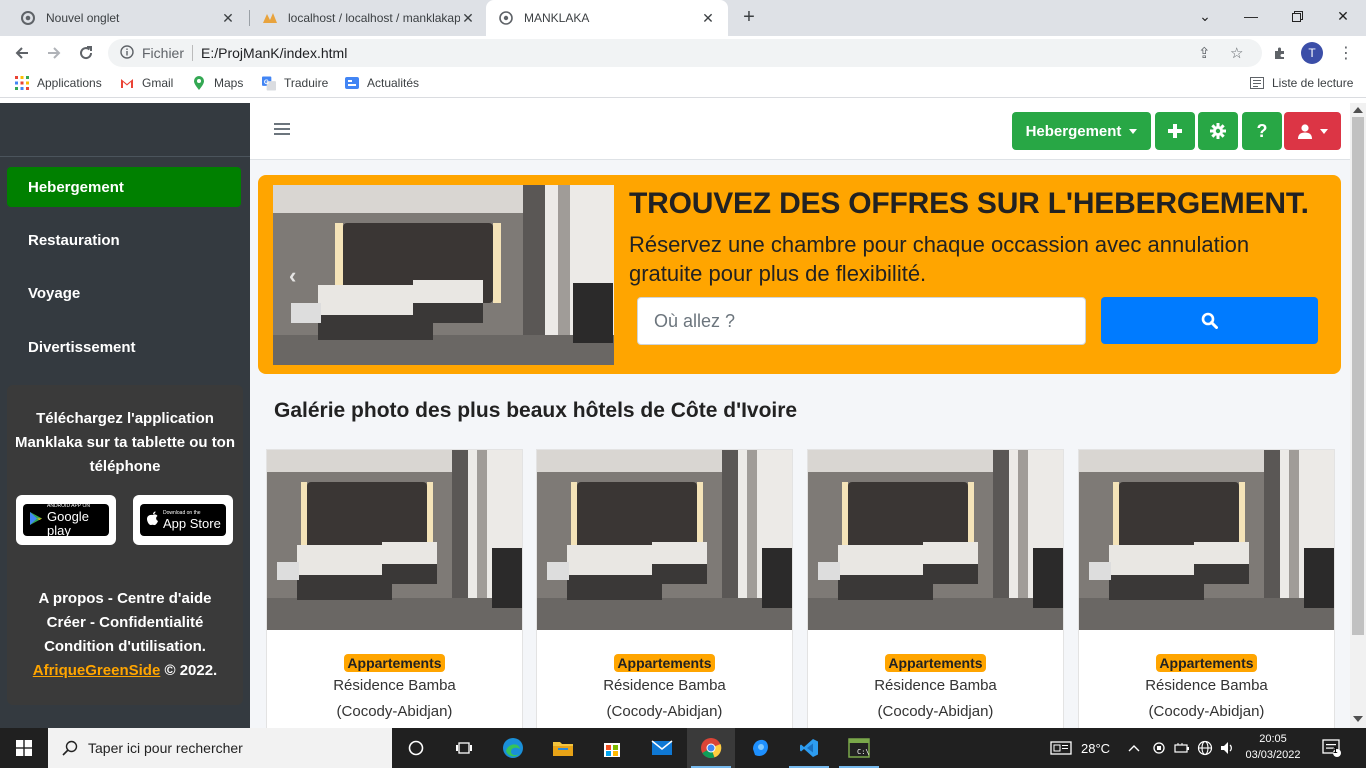 The image size is (1366, 768). Describe the element at coordinates (1273, 747) in the screenshot. I see `taskbar-clock: 20:05 03/03/2022` at that location.